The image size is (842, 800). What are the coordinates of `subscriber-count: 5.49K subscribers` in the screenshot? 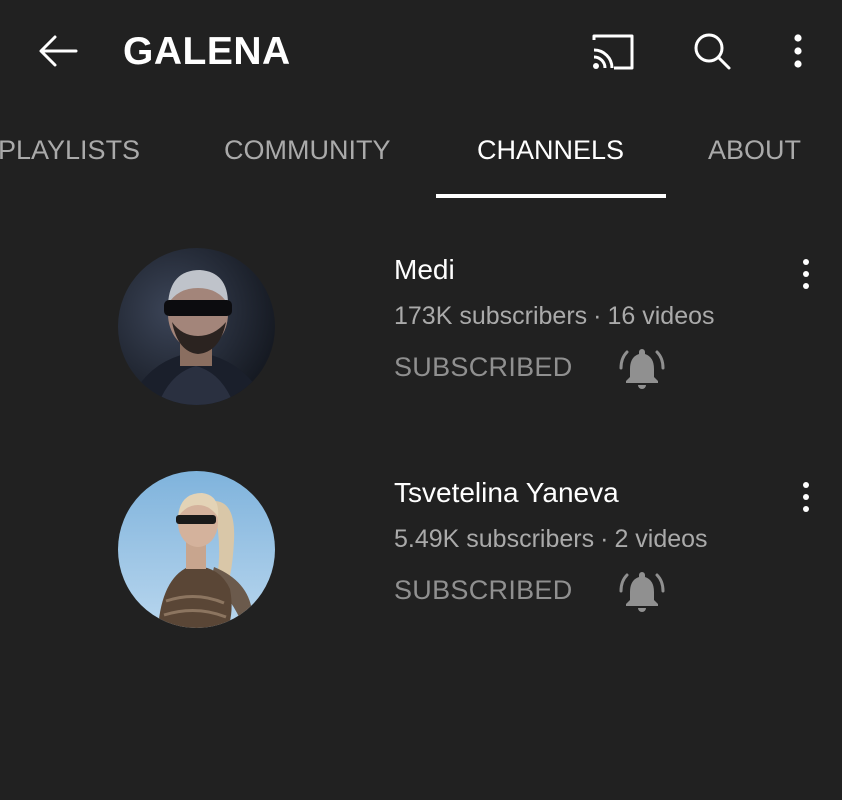 It's located at (494, 539).